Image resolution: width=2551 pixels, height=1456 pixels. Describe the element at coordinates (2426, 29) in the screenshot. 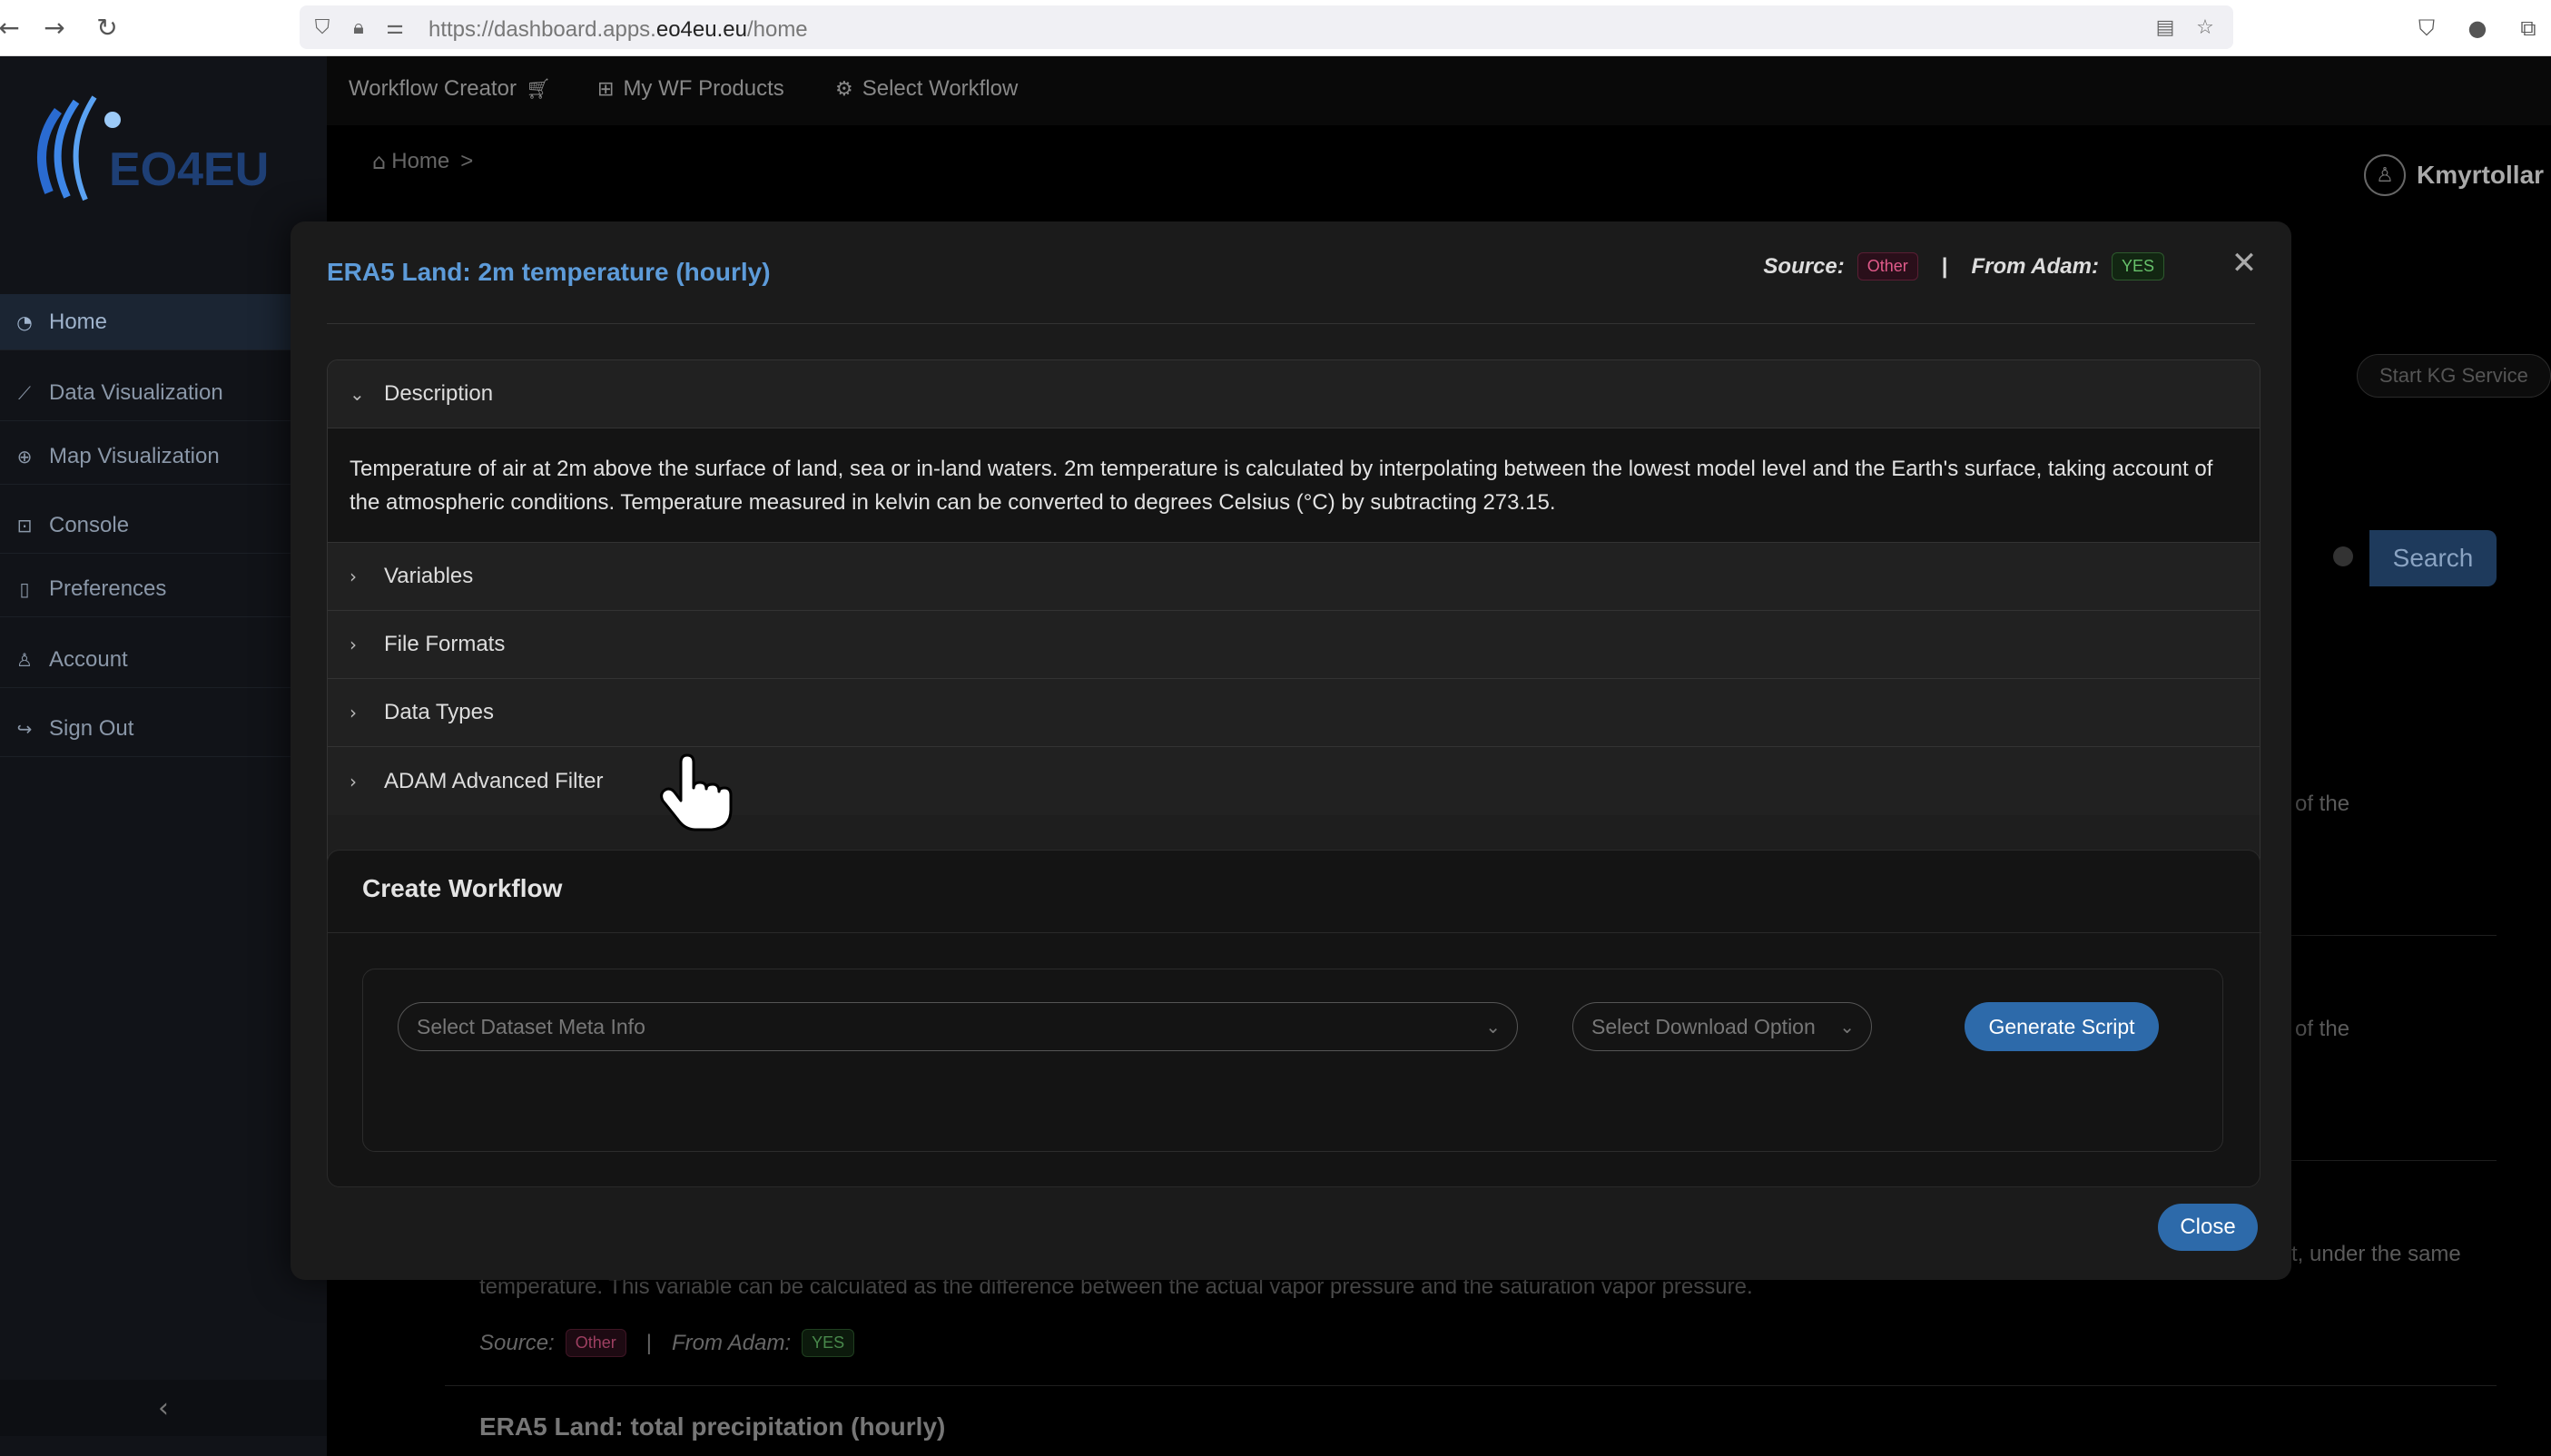

I see `pocket-icon: ⛉` at that location.